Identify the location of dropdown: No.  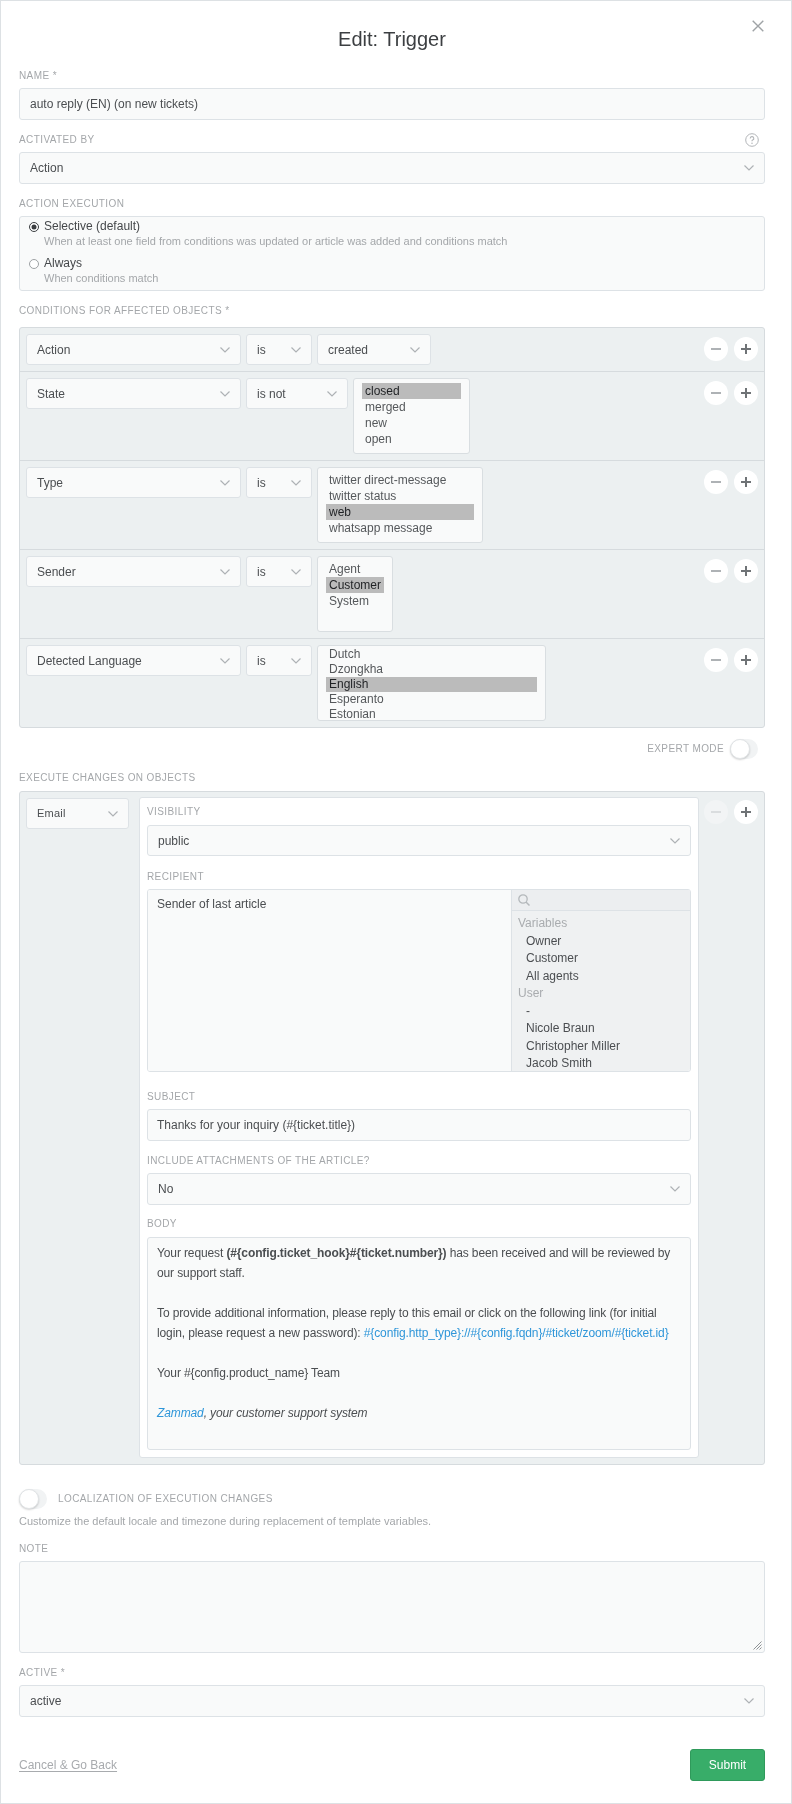
(419, 1189).